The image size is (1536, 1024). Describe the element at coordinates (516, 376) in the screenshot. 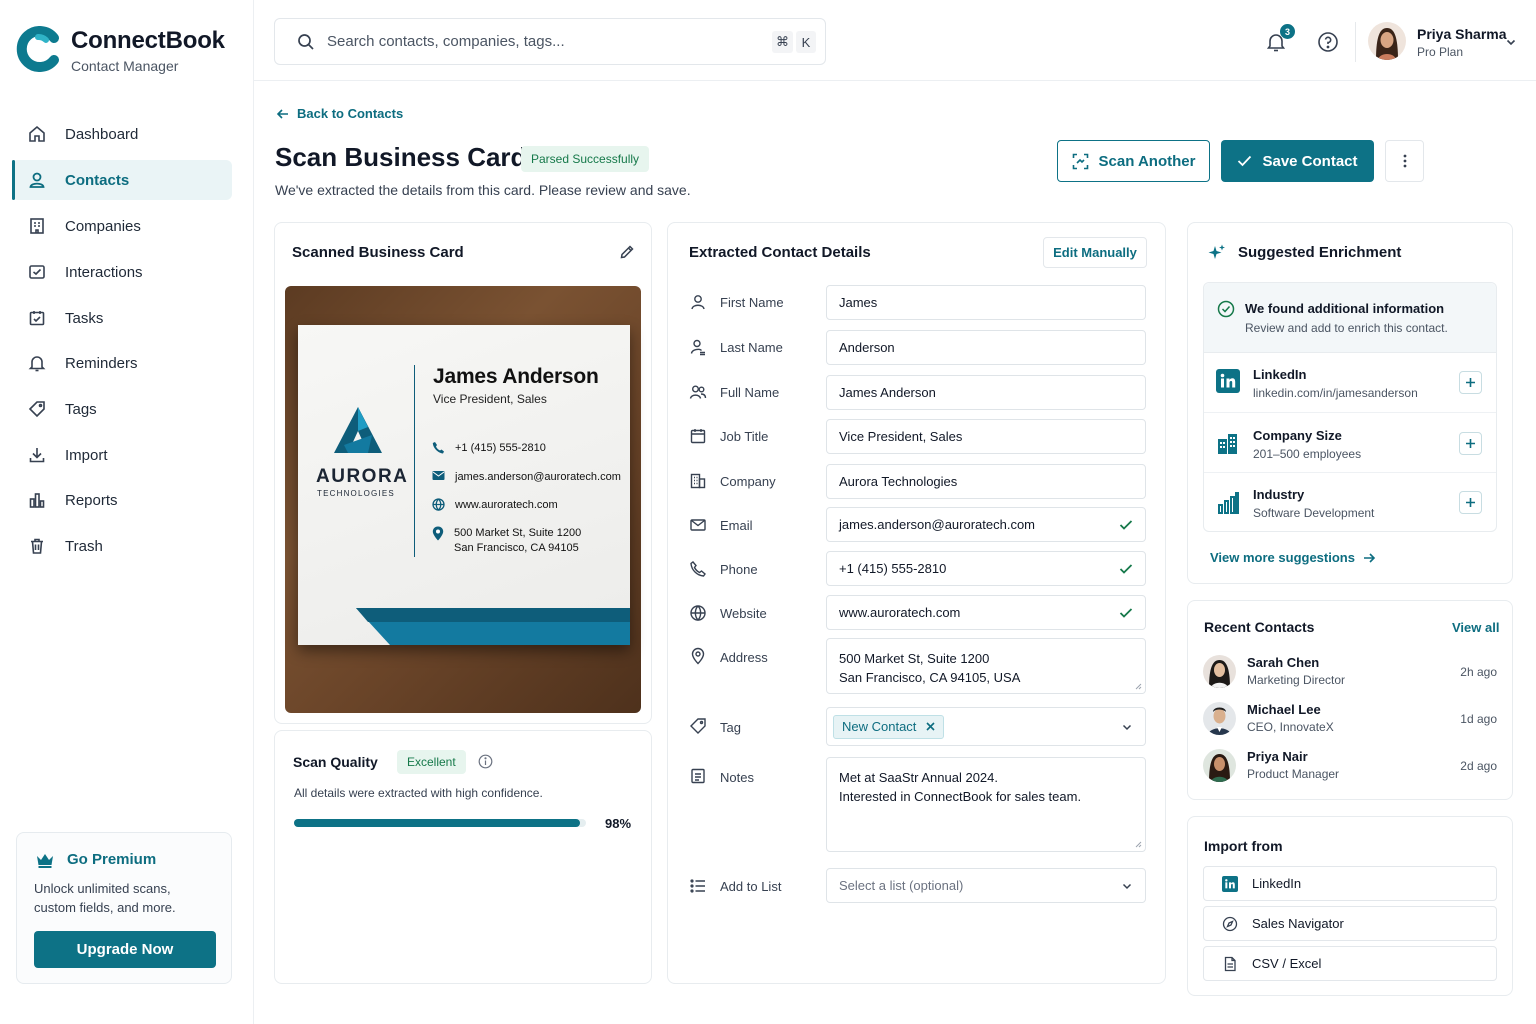

I see `card-name: James Anderson` at that location.